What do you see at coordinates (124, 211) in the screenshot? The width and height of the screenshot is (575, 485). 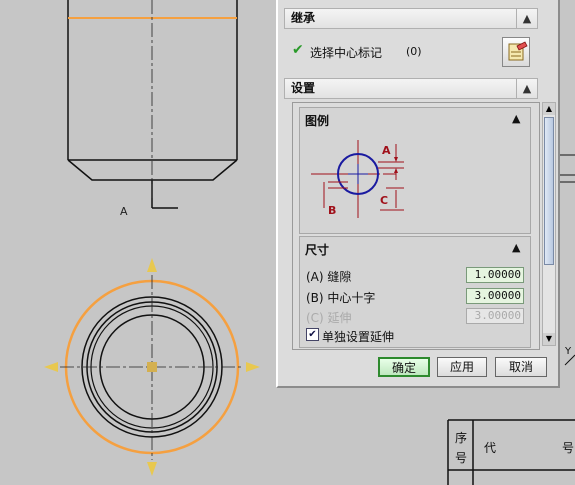 I see `section-label-a: A` at bounding box center [124, 211].